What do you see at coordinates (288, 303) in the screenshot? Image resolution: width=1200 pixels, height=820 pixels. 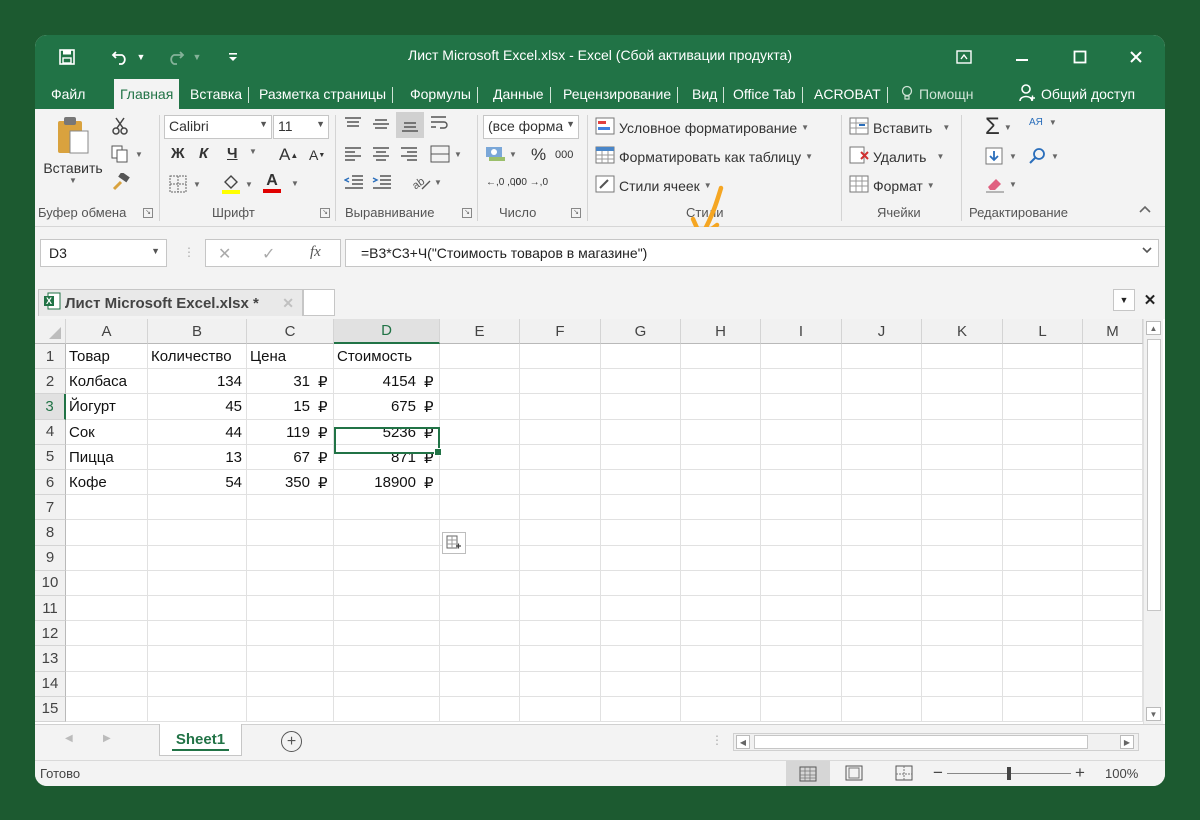 I see `close-icon: ✕` at bounding box center [288, 303].